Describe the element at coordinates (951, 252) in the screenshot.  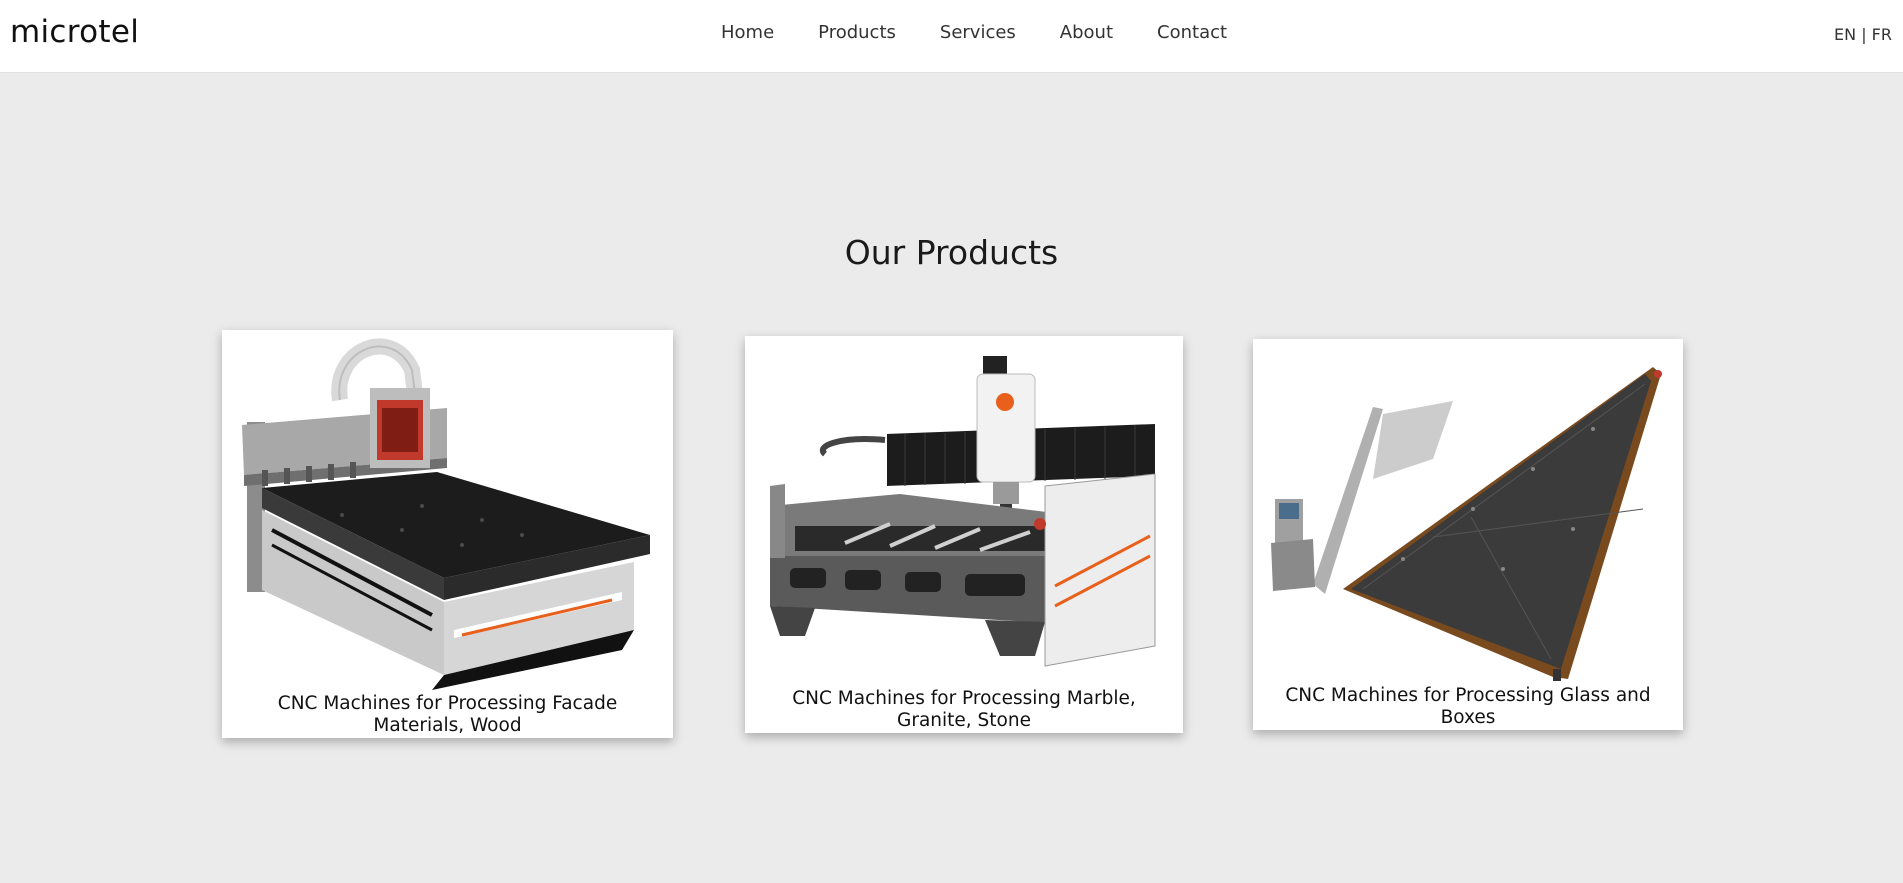
I see `page-title: Our Products` at that location.